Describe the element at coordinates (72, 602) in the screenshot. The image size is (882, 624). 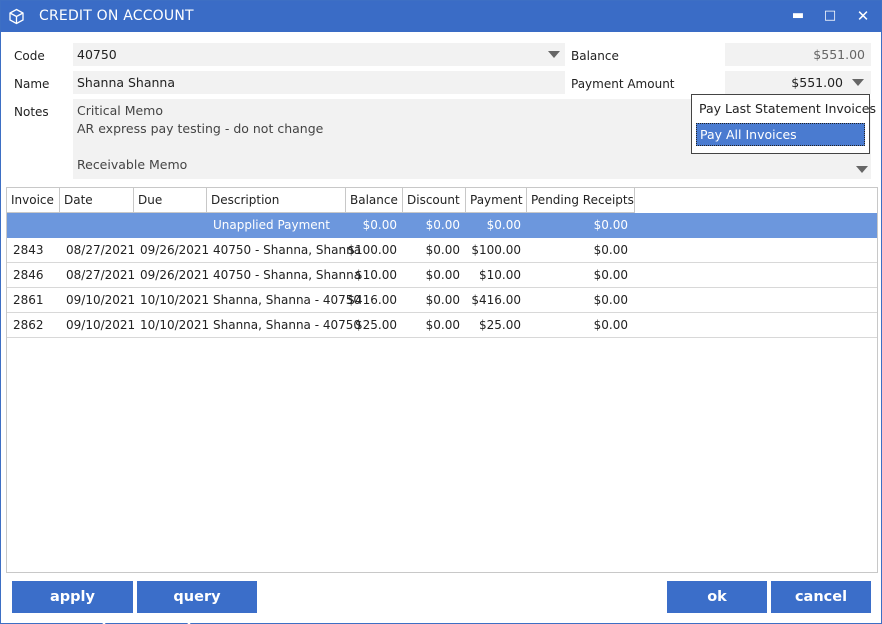
I see `apply-payment-button: apply payment` at that location.